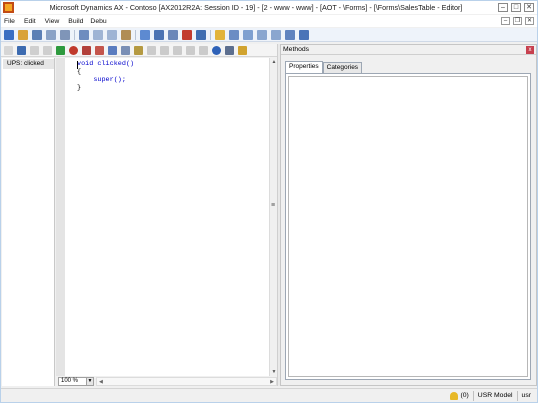 The width and height of the screenshot is (538, 403). Describe the element at coordinates (151, 50) in the screenshot. I see `comment-icon` at that location.